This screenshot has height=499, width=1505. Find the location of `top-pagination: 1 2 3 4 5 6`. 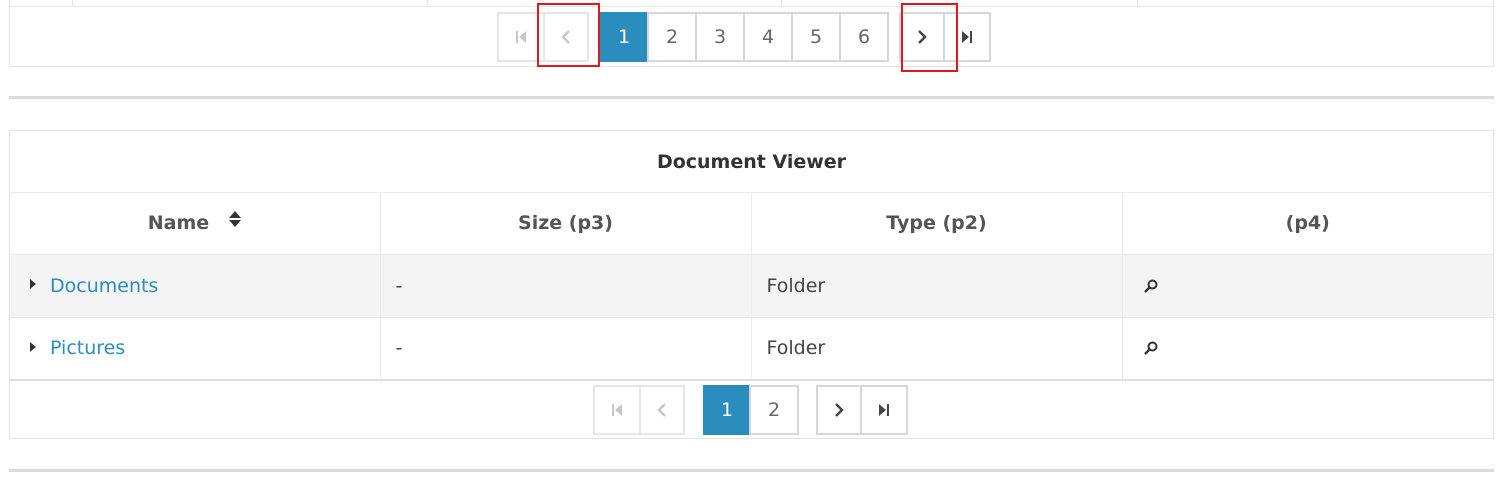

top-pagination: 1 2 3 4 5 6 is located at coordinates (744, 37).